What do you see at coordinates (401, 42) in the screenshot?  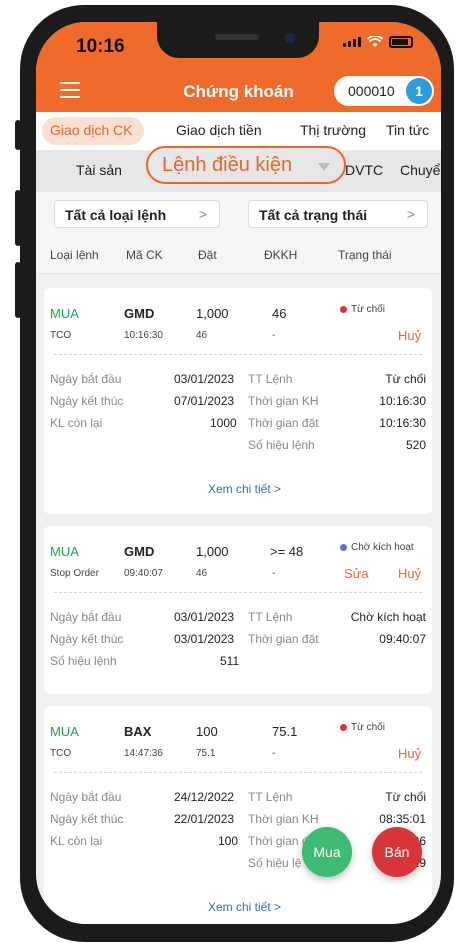 I see `battery-icon` at bounding box center [401, 42].